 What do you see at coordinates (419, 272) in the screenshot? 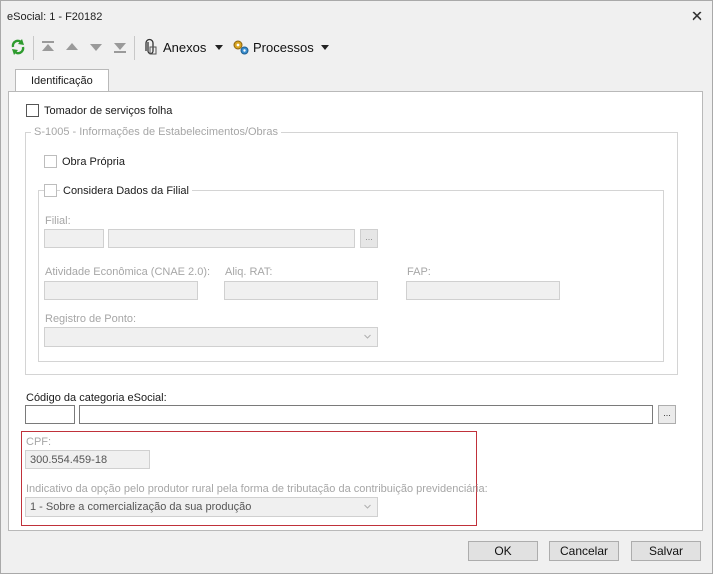
I see `fap-label: FAP:` at bounding box center [419, 272].